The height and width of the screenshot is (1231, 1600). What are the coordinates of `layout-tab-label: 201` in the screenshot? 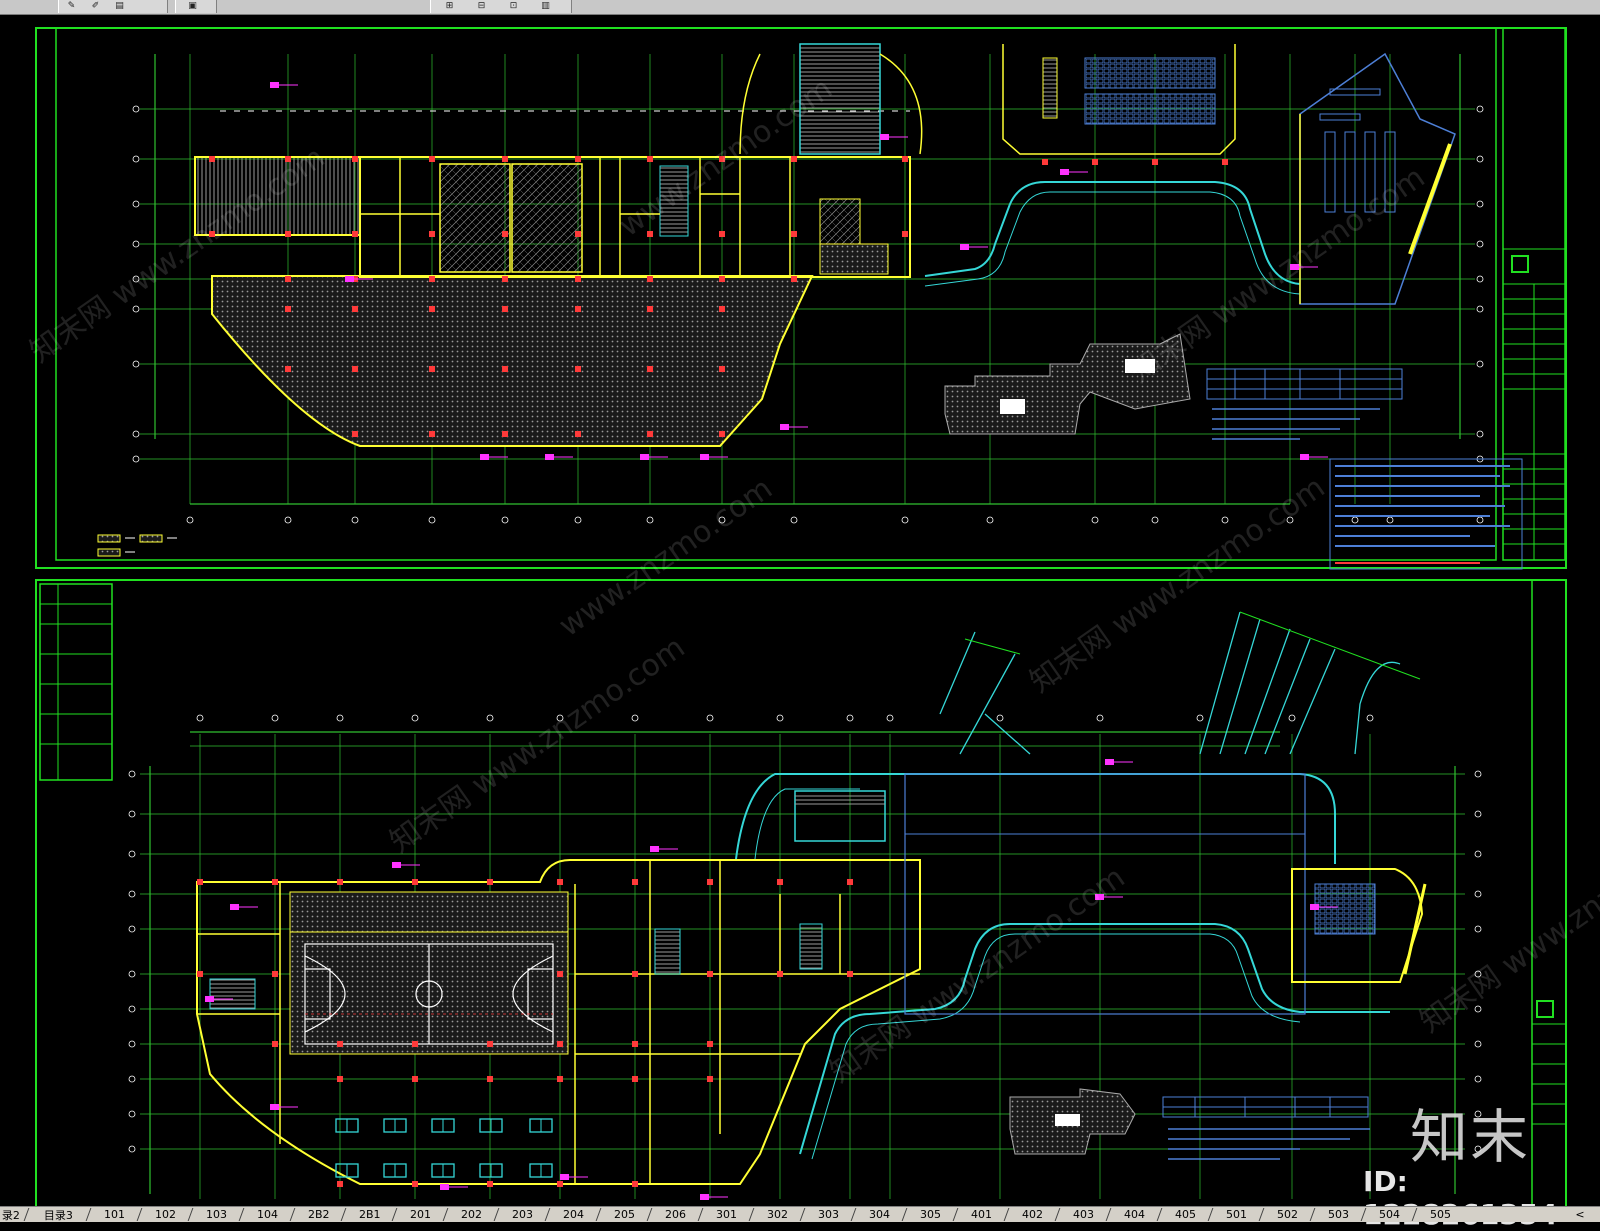 It's located at (420, 1214).